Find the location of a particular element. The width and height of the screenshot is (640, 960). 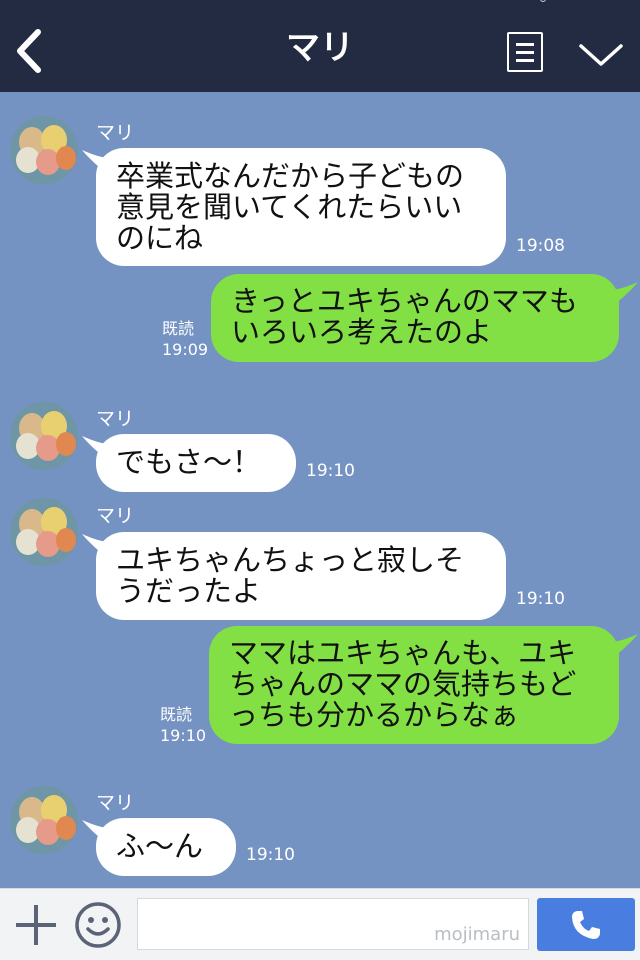

read-receipt: 既読 19:09 is located at coordinates (185, 339).